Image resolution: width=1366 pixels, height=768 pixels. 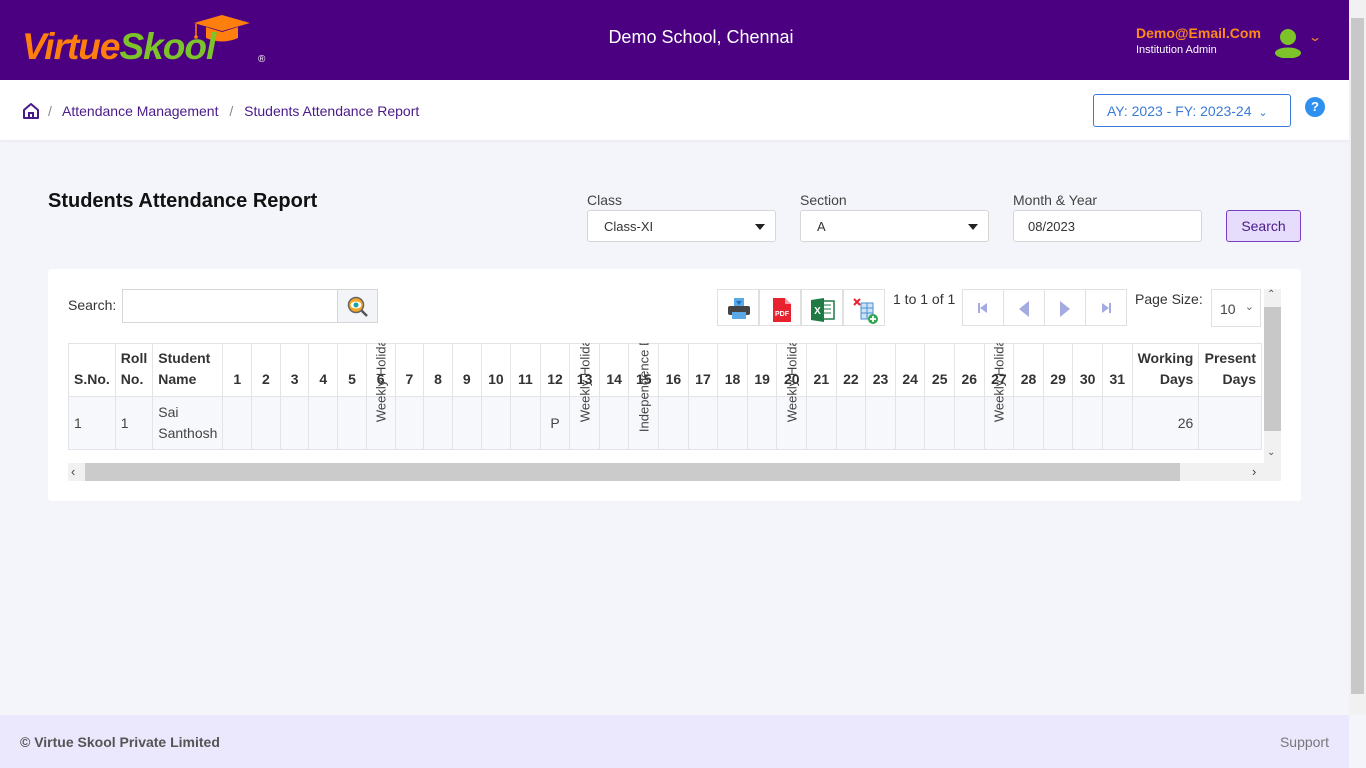 What do you see at coordinates (438, 370) in the screenshot?
I see `column-header-day-8: 8` at bounding box center [438, 370].